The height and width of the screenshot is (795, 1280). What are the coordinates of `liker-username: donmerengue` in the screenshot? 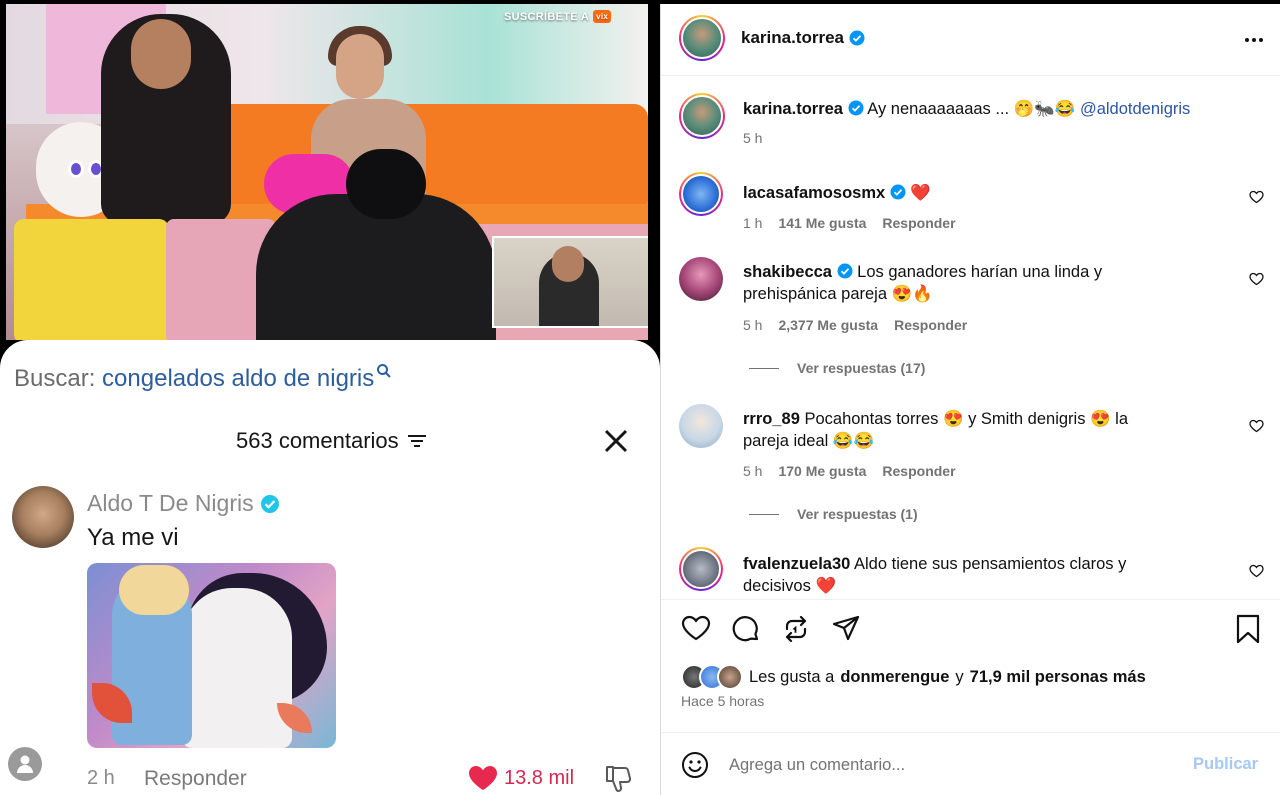 It's located at (894, 677).